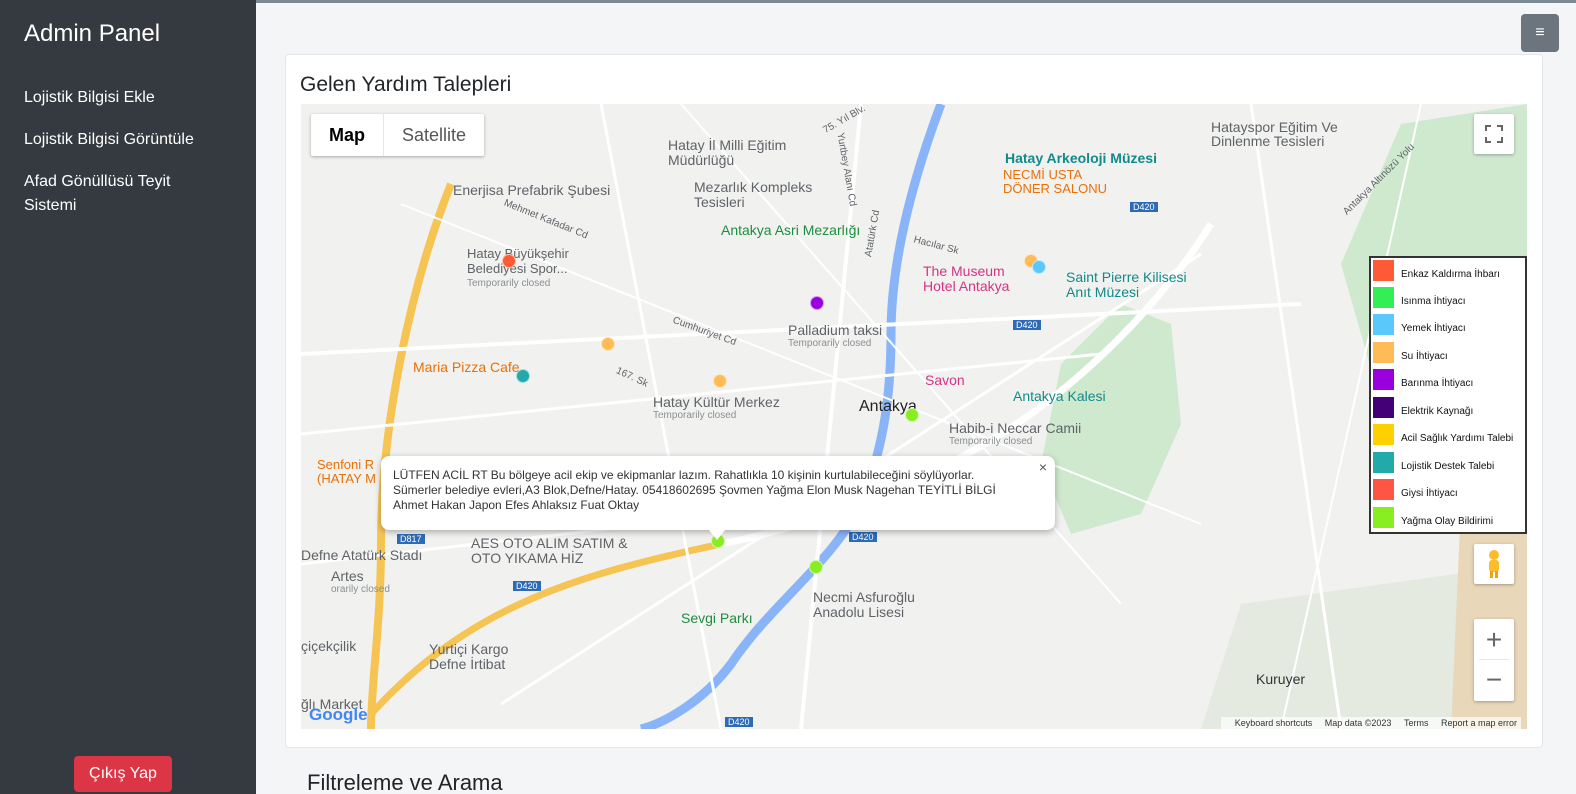 The height and width of the screenshot is (794, 1576). What do you see at coordinates (978, 279) in the screenshot?
I see `poi-museum-hotel: The Museum Hotel Antakya` at bounding box center [978, 279].